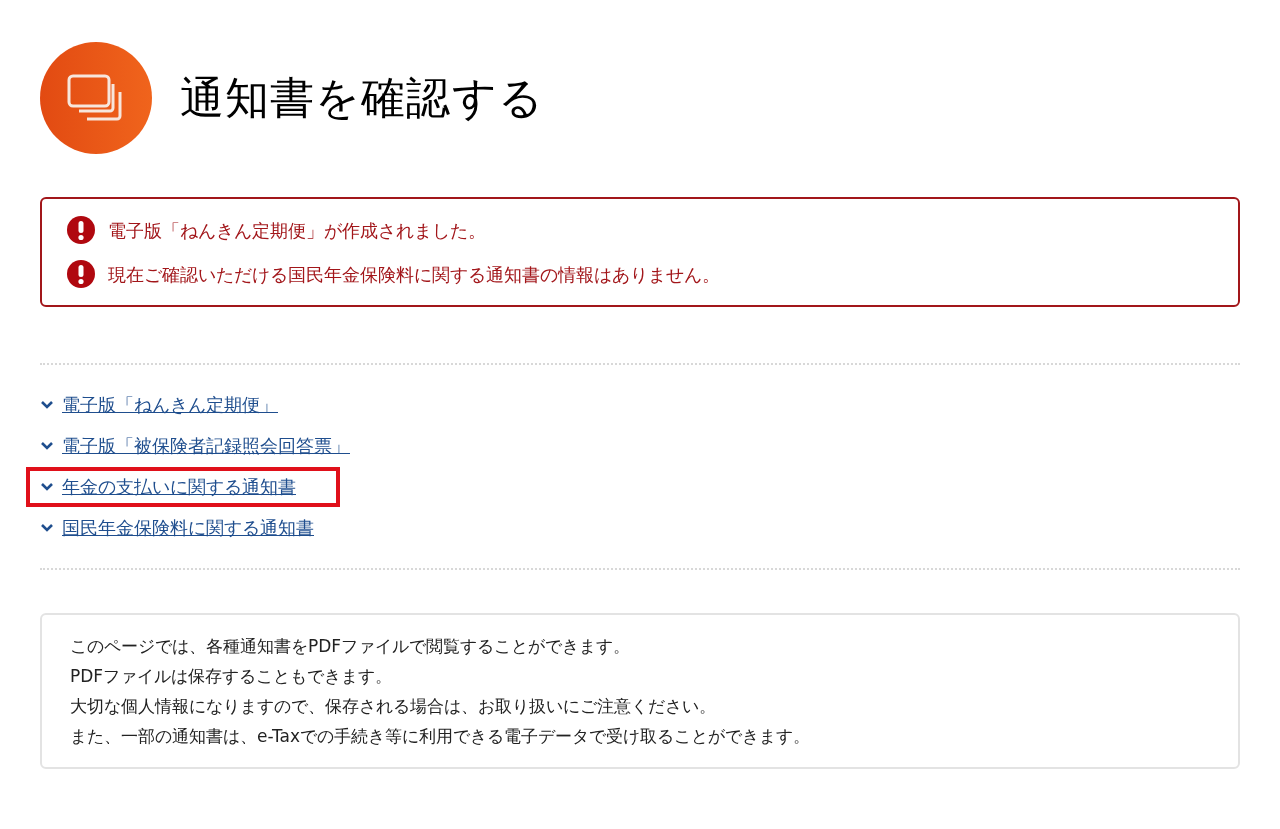  What do you see at coordinates (393, 706) in the screenshot?
I see `info-text: 大切な個人情報になりますので、保存される場合は、お取り扱いにご注意ください。` at bounding box center [393, 706].